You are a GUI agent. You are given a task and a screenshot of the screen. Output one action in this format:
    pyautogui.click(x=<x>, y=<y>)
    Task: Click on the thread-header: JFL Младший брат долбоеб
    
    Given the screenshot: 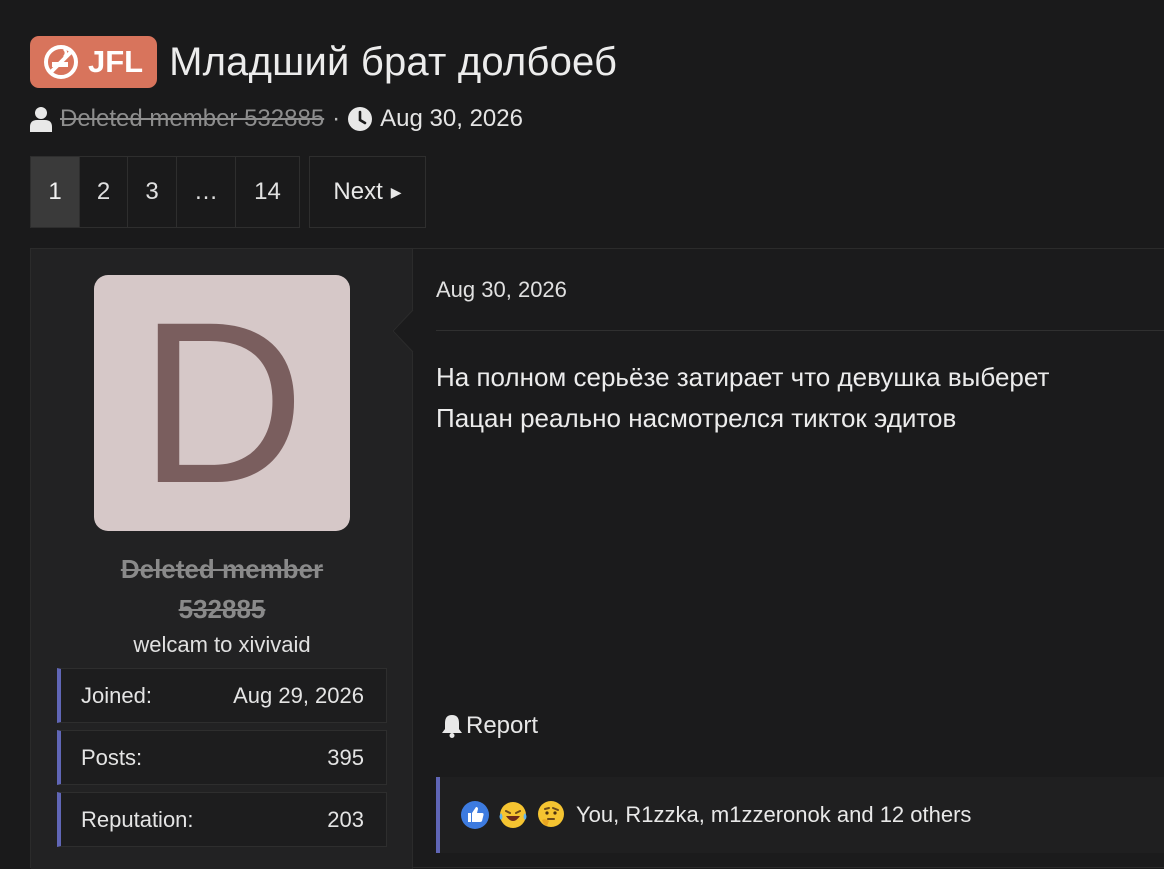 What is the action you would take?
    pyautogui.click(x=323, y=62)
    